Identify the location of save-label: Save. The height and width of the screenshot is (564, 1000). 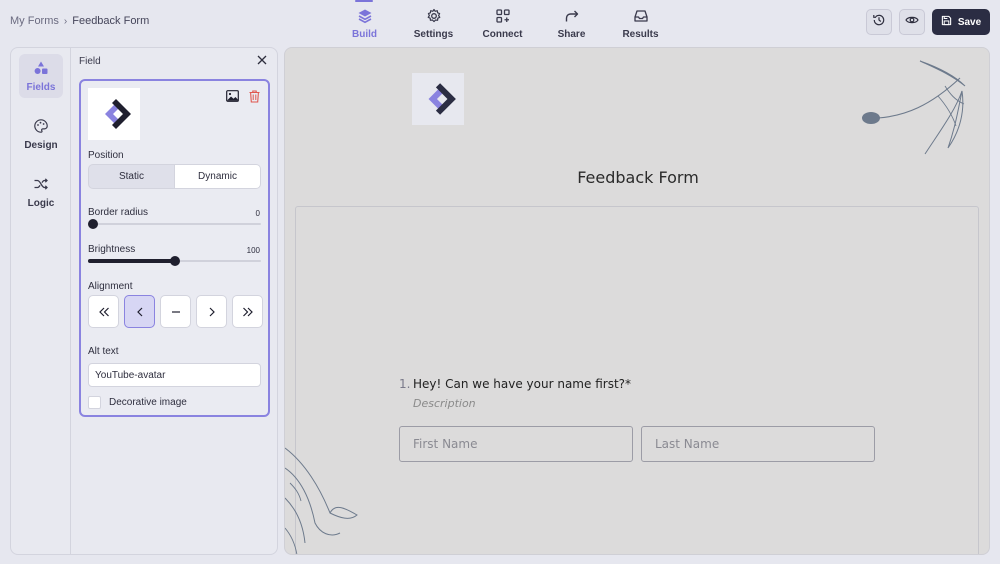
(969, 22).